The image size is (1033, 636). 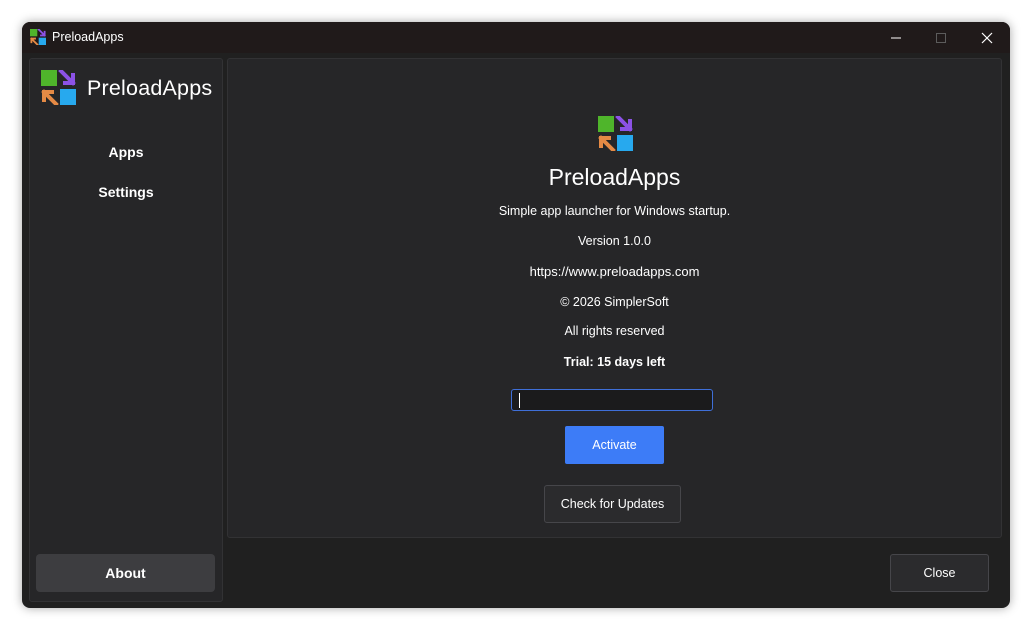 What do you see at coordinates (519, 400) in the screenshot?
I see `text-caret` at bounding box center [519, 400].